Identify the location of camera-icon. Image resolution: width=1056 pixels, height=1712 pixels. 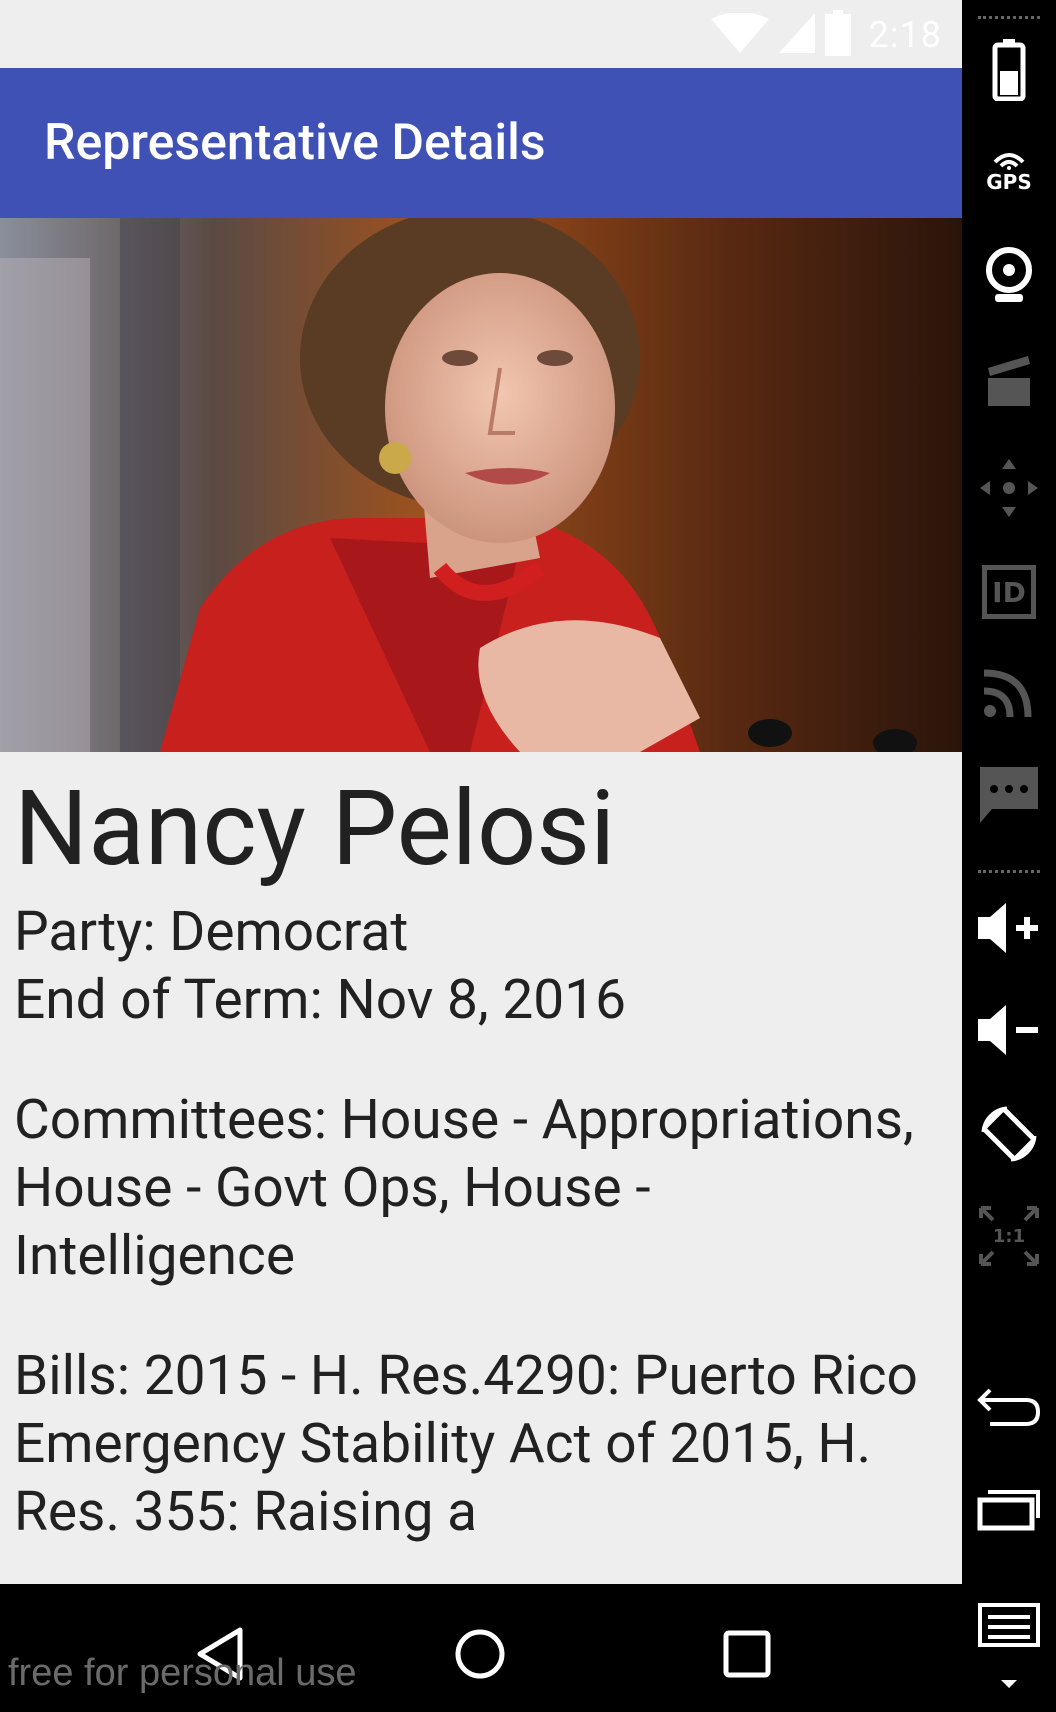
(1009, 276).